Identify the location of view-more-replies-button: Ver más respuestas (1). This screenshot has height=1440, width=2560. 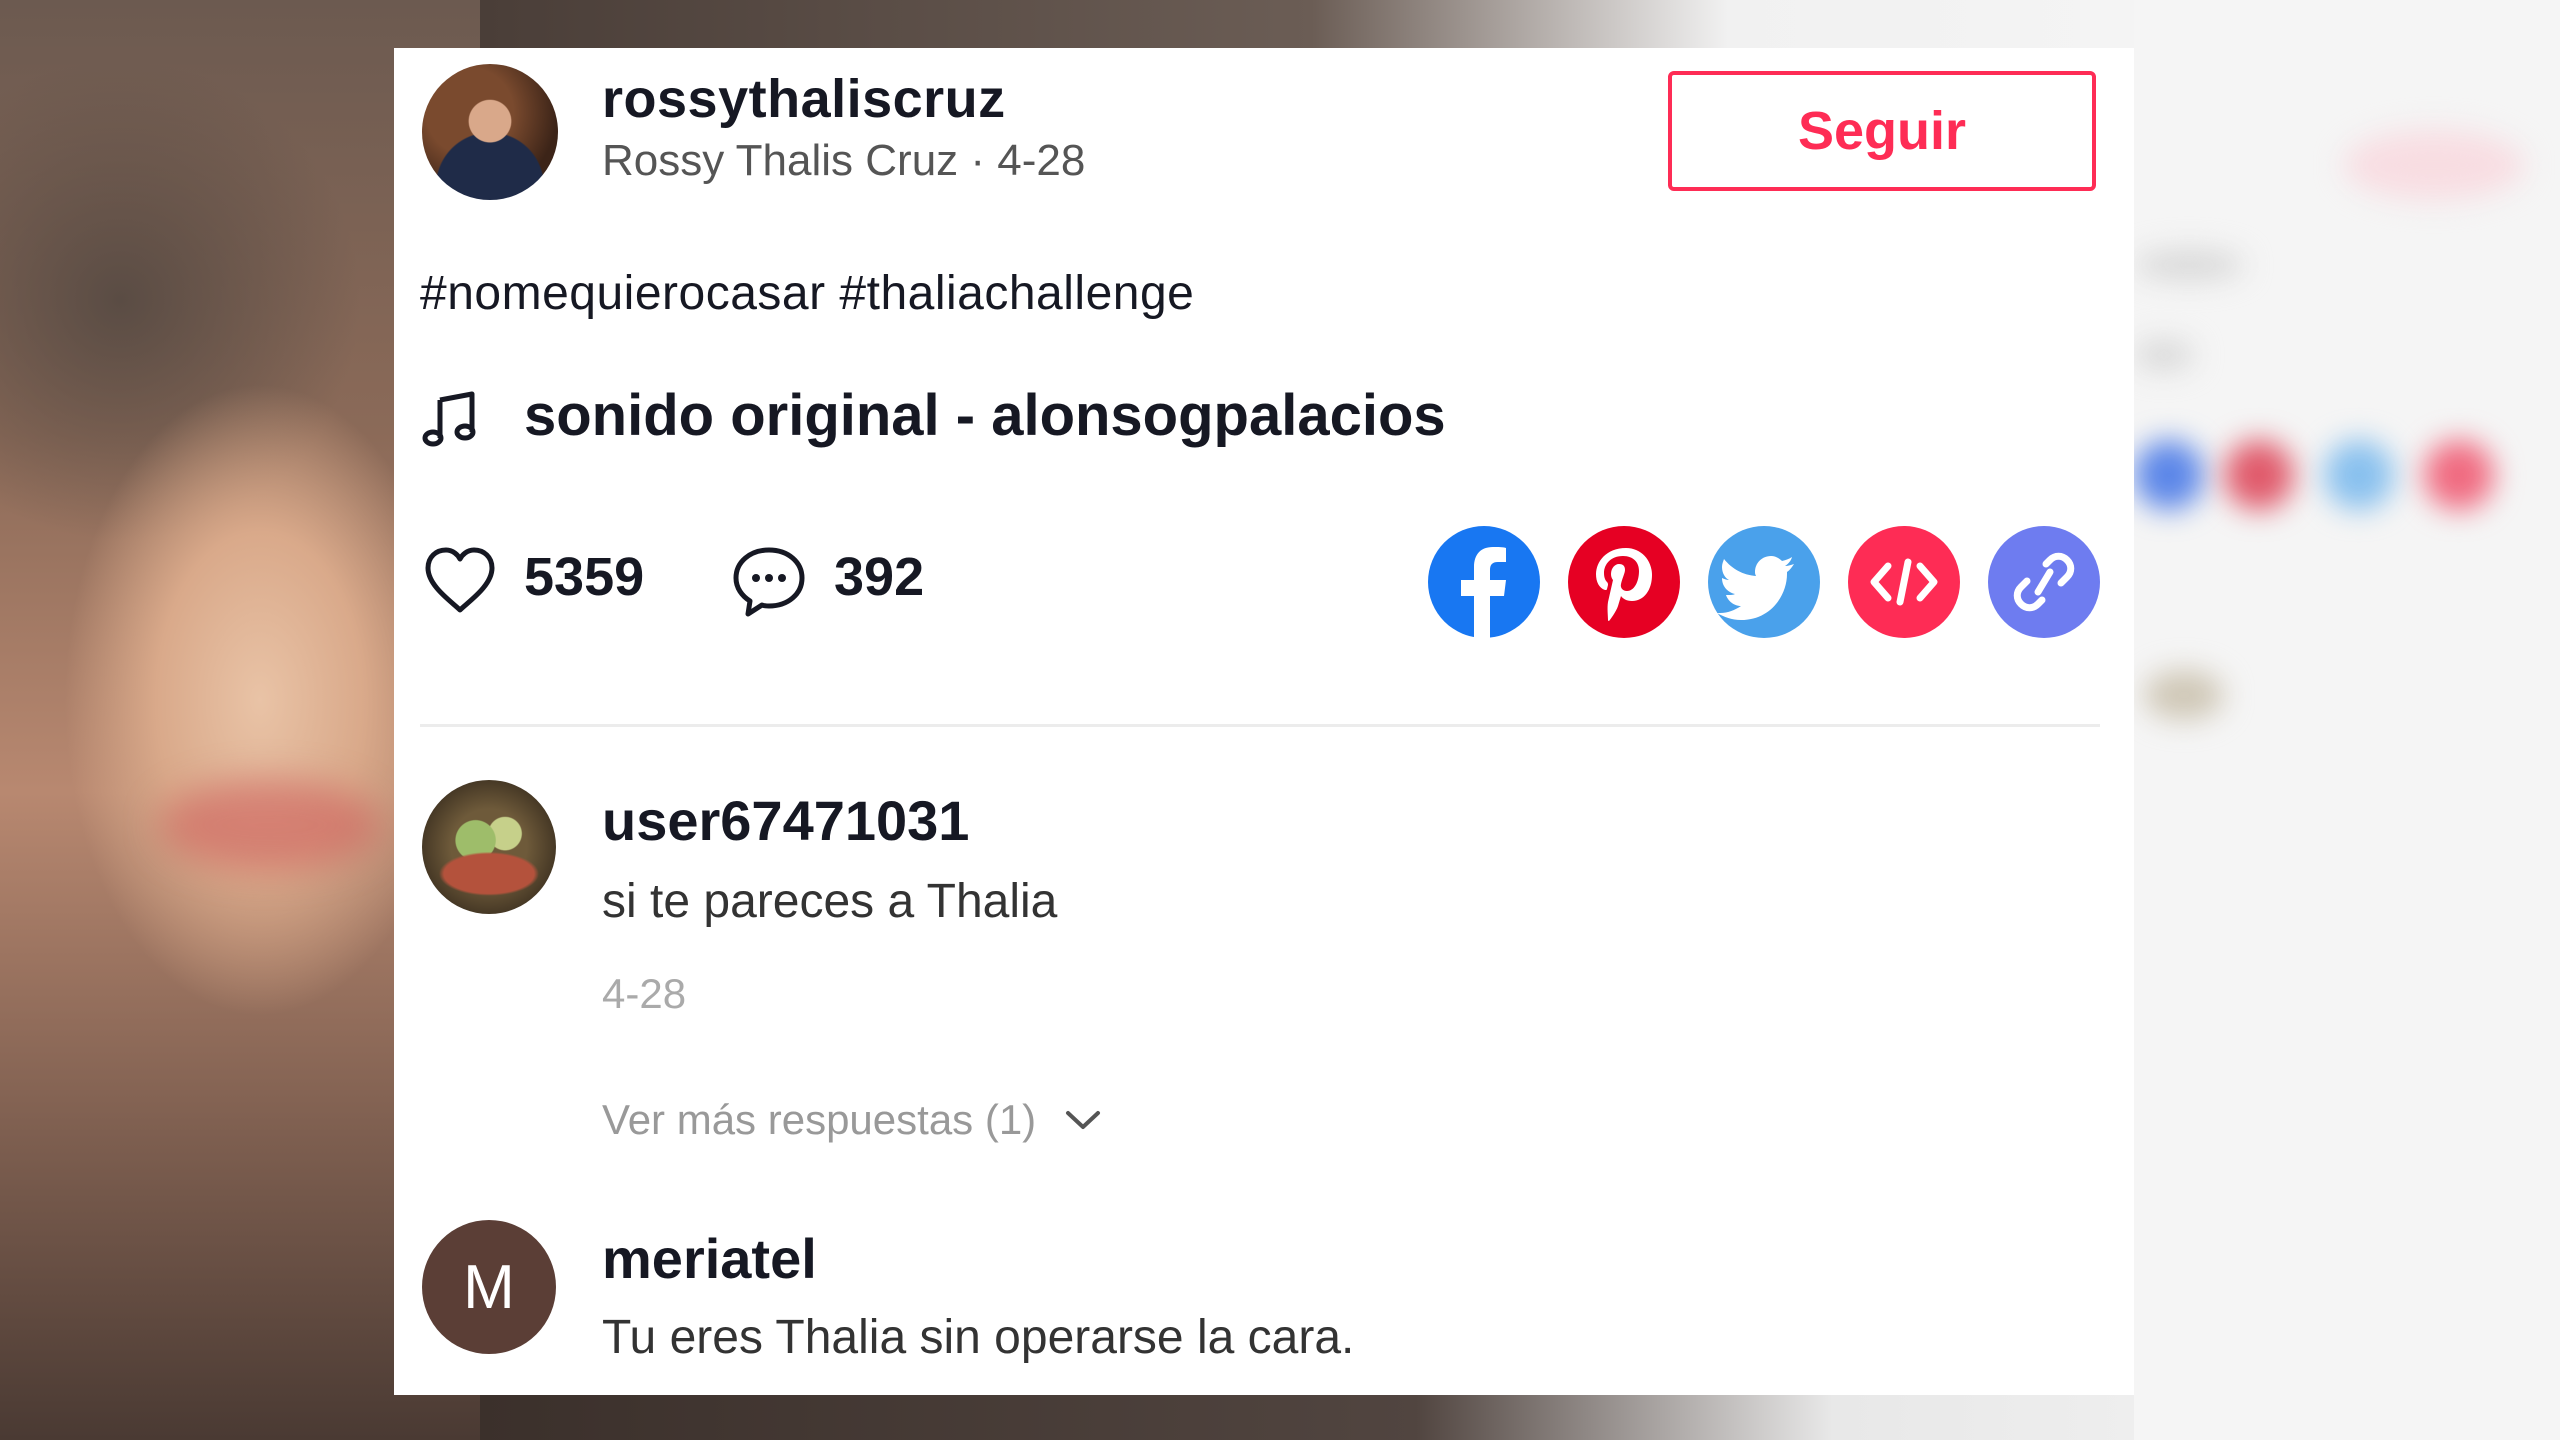
(853, 1120).